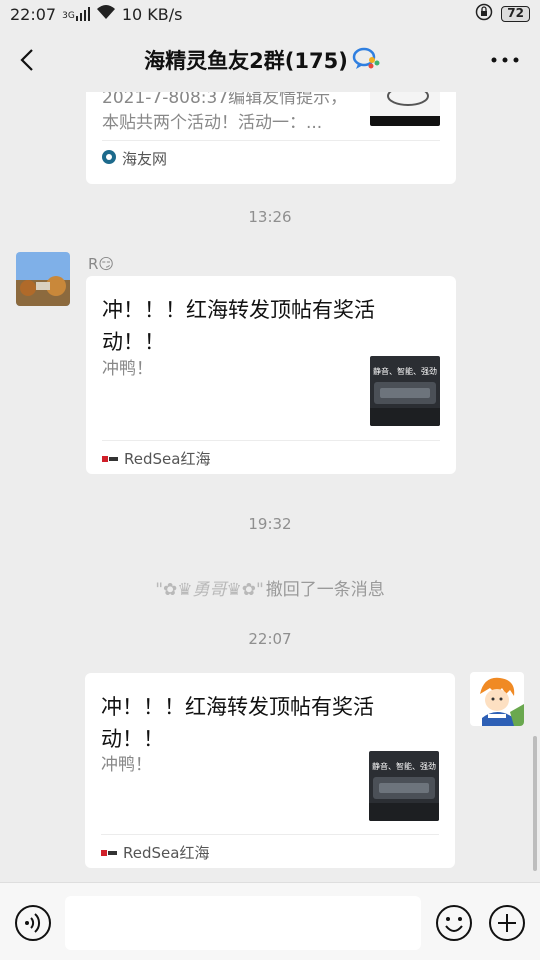 The image size is (540, 960). I want to click on input-bar, so click(270, 921).